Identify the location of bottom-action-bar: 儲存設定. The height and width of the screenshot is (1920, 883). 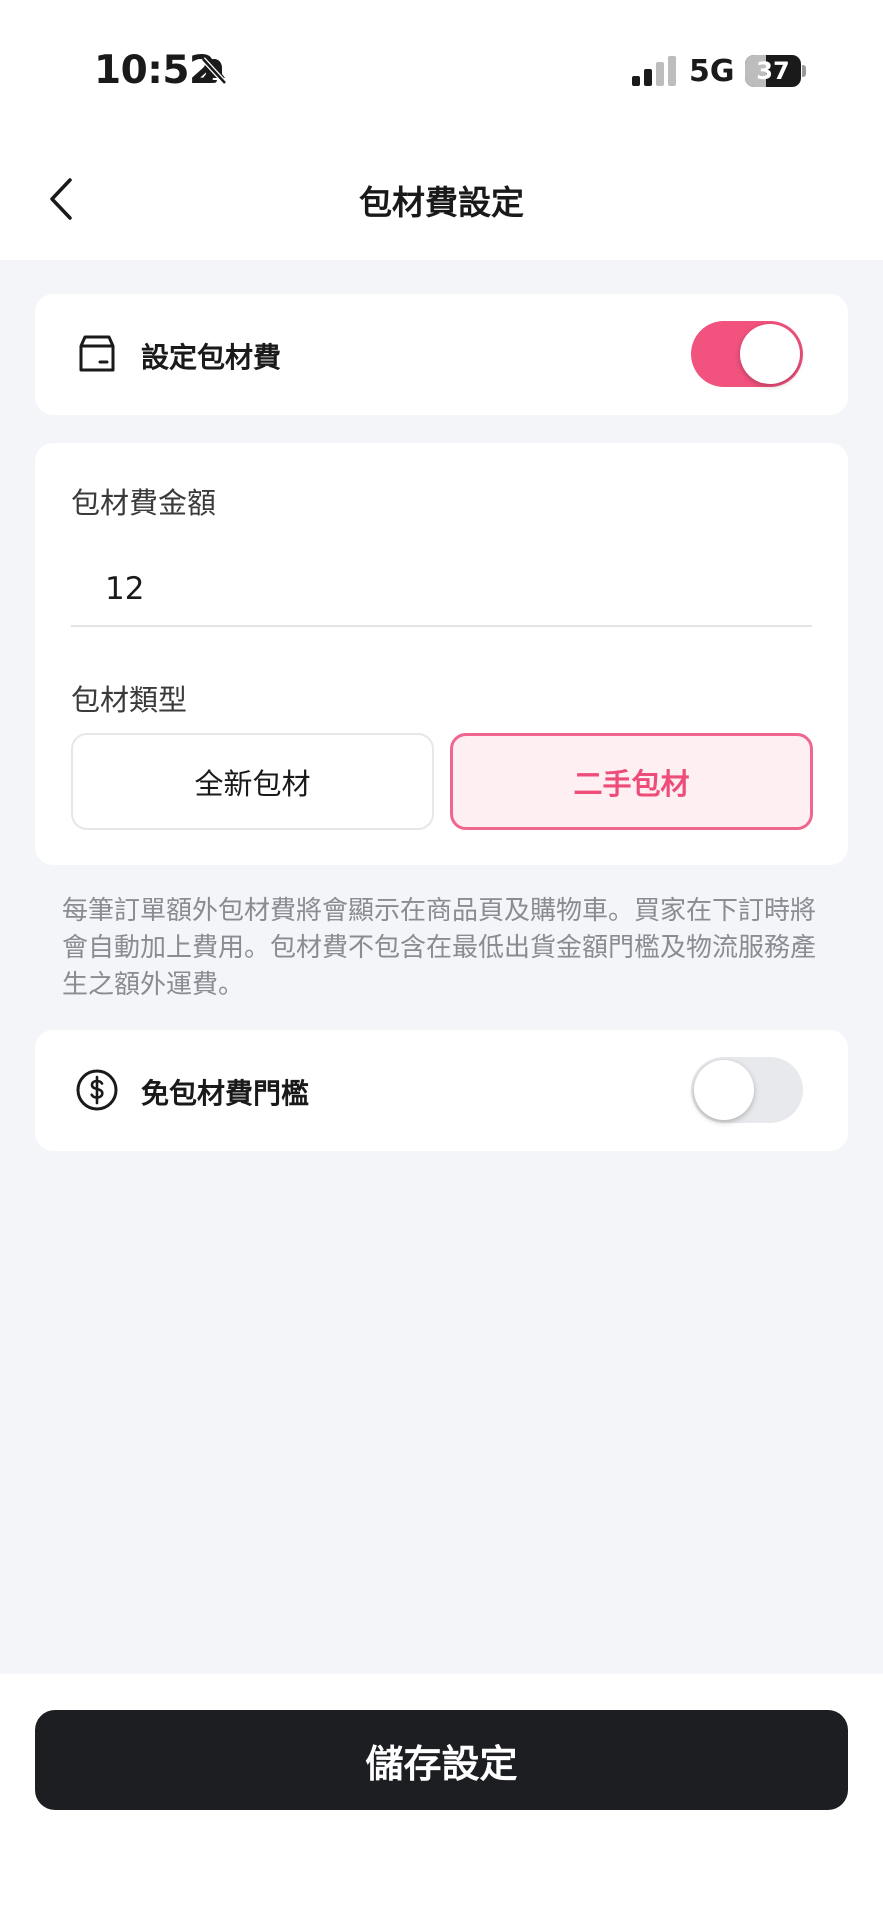
(441, 1797).